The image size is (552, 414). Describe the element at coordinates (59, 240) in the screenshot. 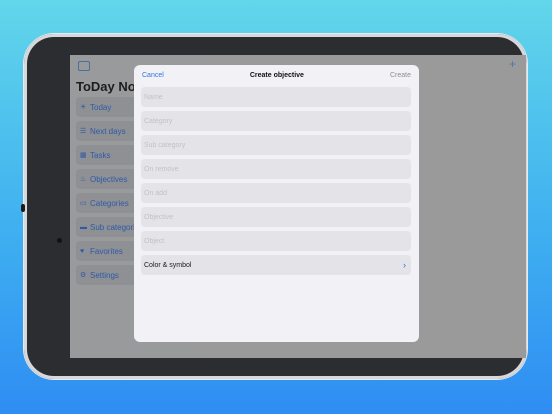

I see `camera` at that location.